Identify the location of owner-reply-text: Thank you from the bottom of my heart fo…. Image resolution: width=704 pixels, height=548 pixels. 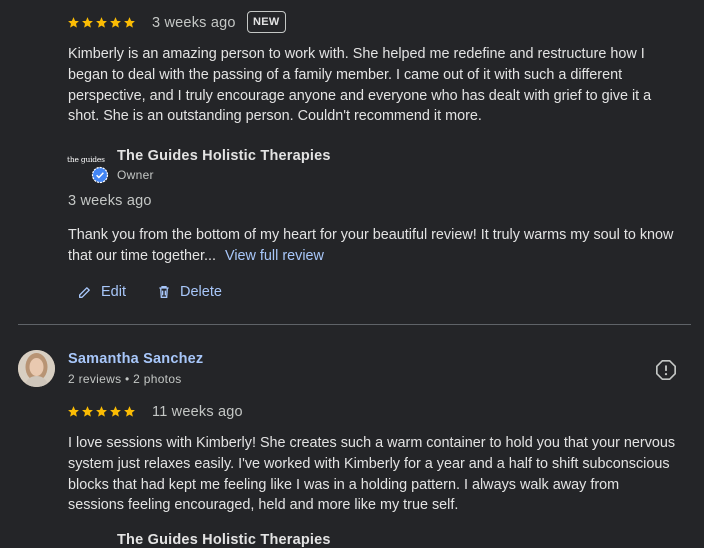
(373, 246).